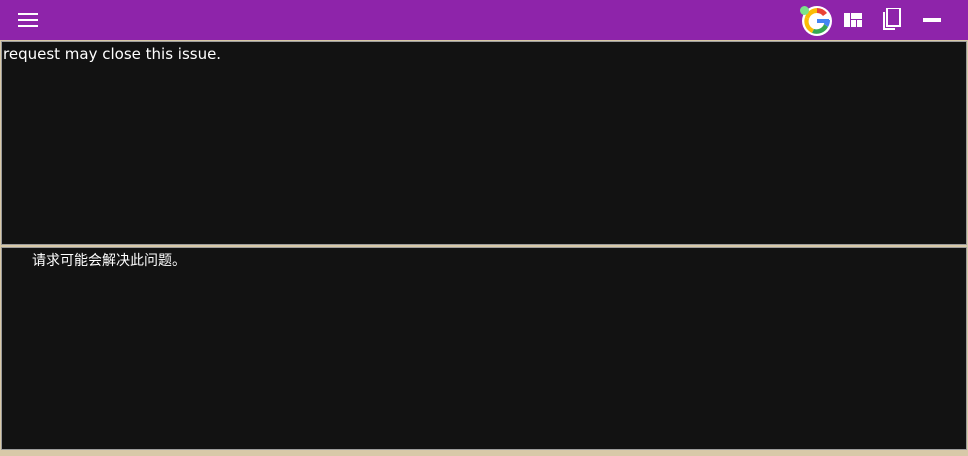 This screenshot has width=968, height=456. Describe the element at coordinates (109, 261) in the screenshot. I see `translation-text: 请求可能会解决此问题。` at that location.